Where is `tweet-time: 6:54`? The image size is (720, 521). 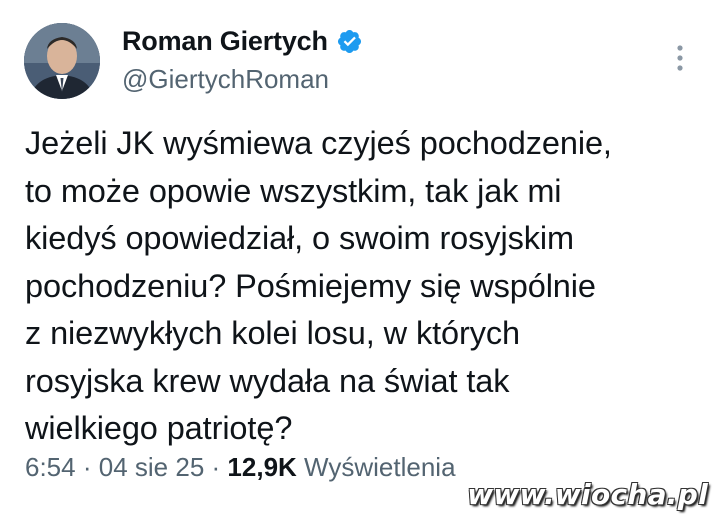
tweet-time: 6:54 is located at coordinates (50, 467).